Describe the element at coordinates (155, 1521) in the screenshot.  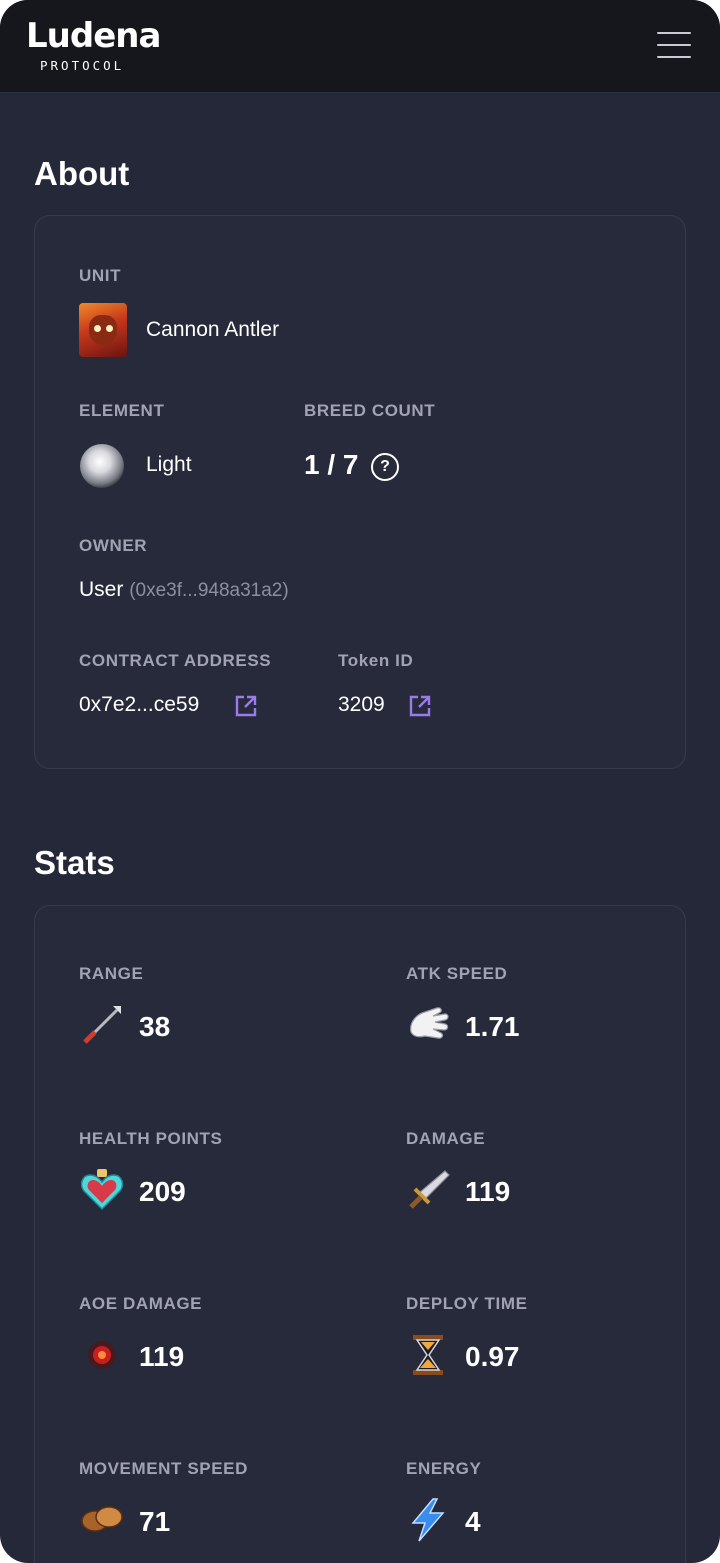
I see `stat-value-movement-speed: 71` at that location.